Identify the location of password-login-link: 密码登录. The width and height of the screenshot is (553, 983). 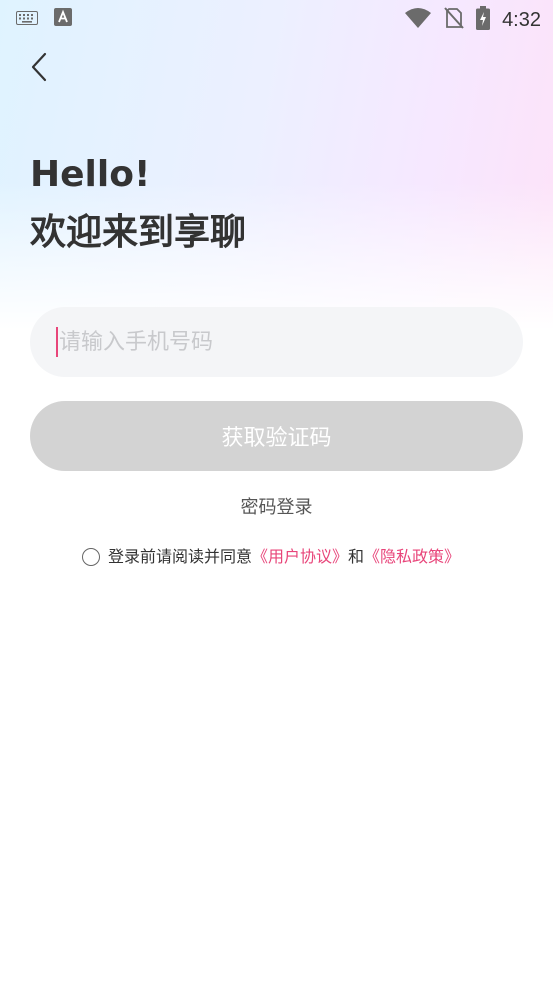
(276, 508).